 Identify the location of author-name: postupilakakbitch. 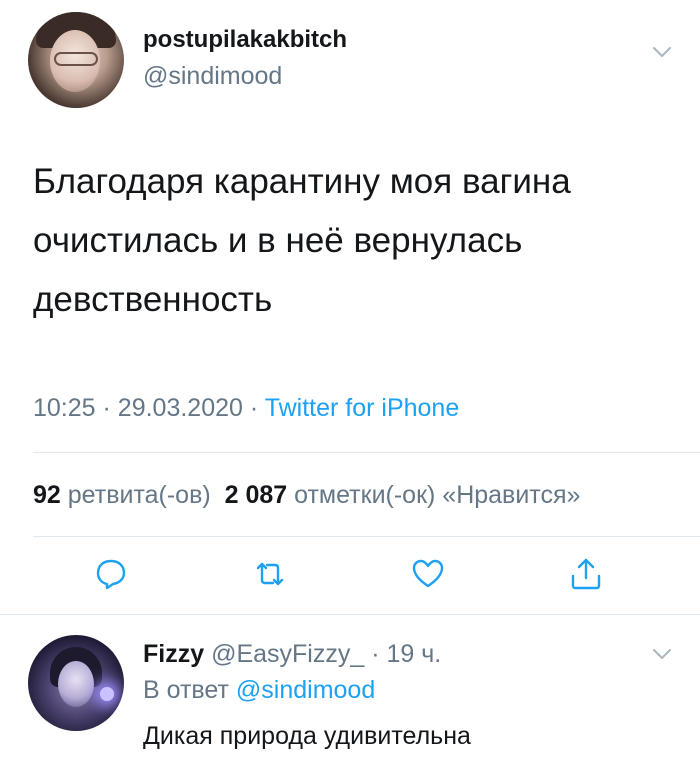
(245, 40).